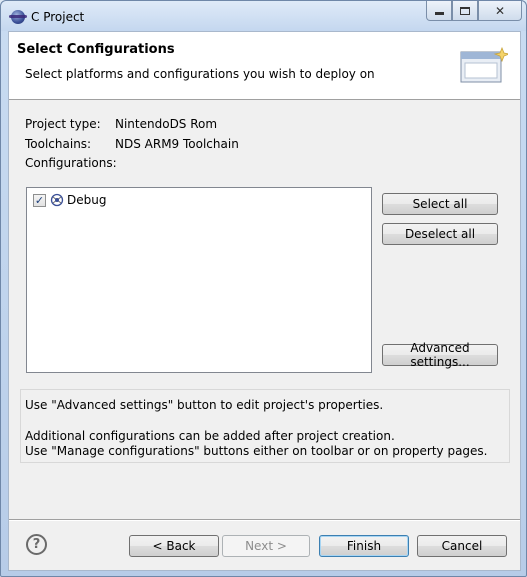 This screenshot has height=577, width=527. I want to click on select-all-button: Select all, so click(440, 204).